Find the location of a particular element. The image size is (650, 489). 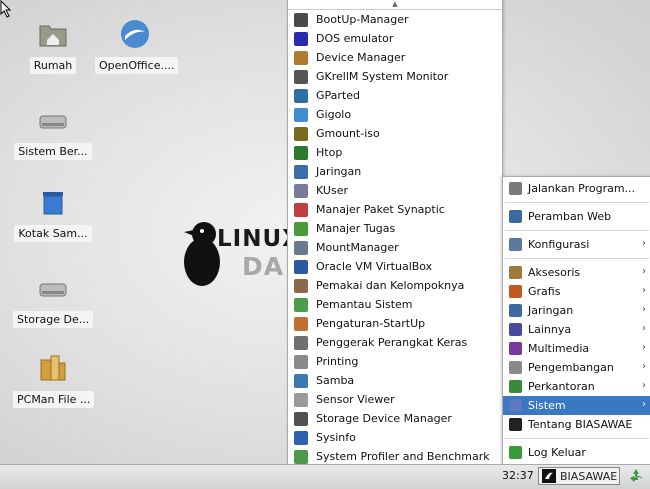

submenu-item: Penggerak Perangkat Keras is located at coordinates (395, 342).